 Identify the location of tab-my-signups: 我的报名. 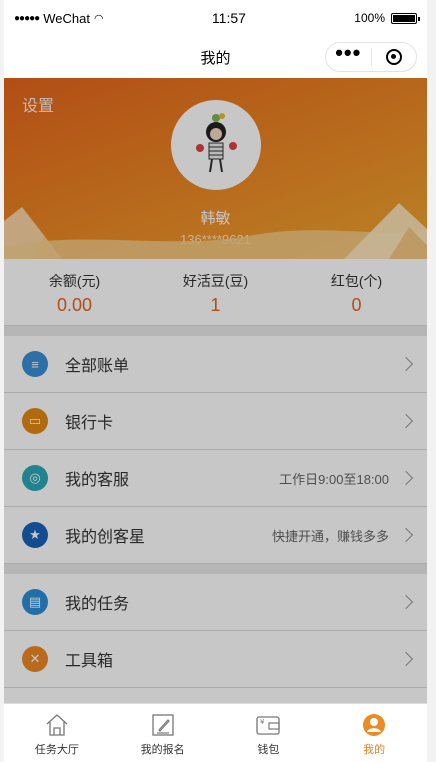
(163, 733).